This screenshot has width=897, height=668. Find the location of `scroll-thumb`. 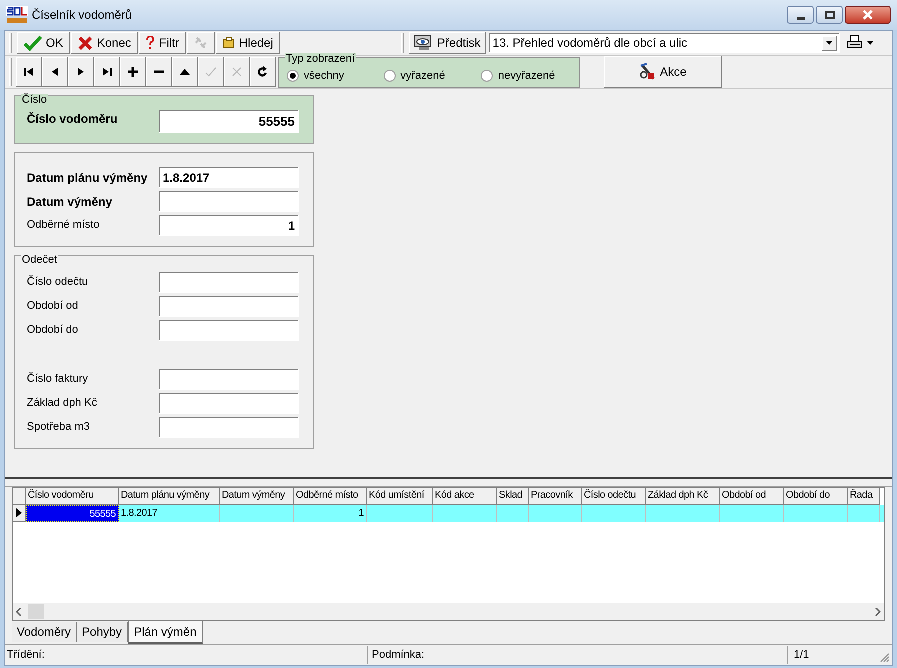

scroll-thumb is located at coordinates (36, 611).